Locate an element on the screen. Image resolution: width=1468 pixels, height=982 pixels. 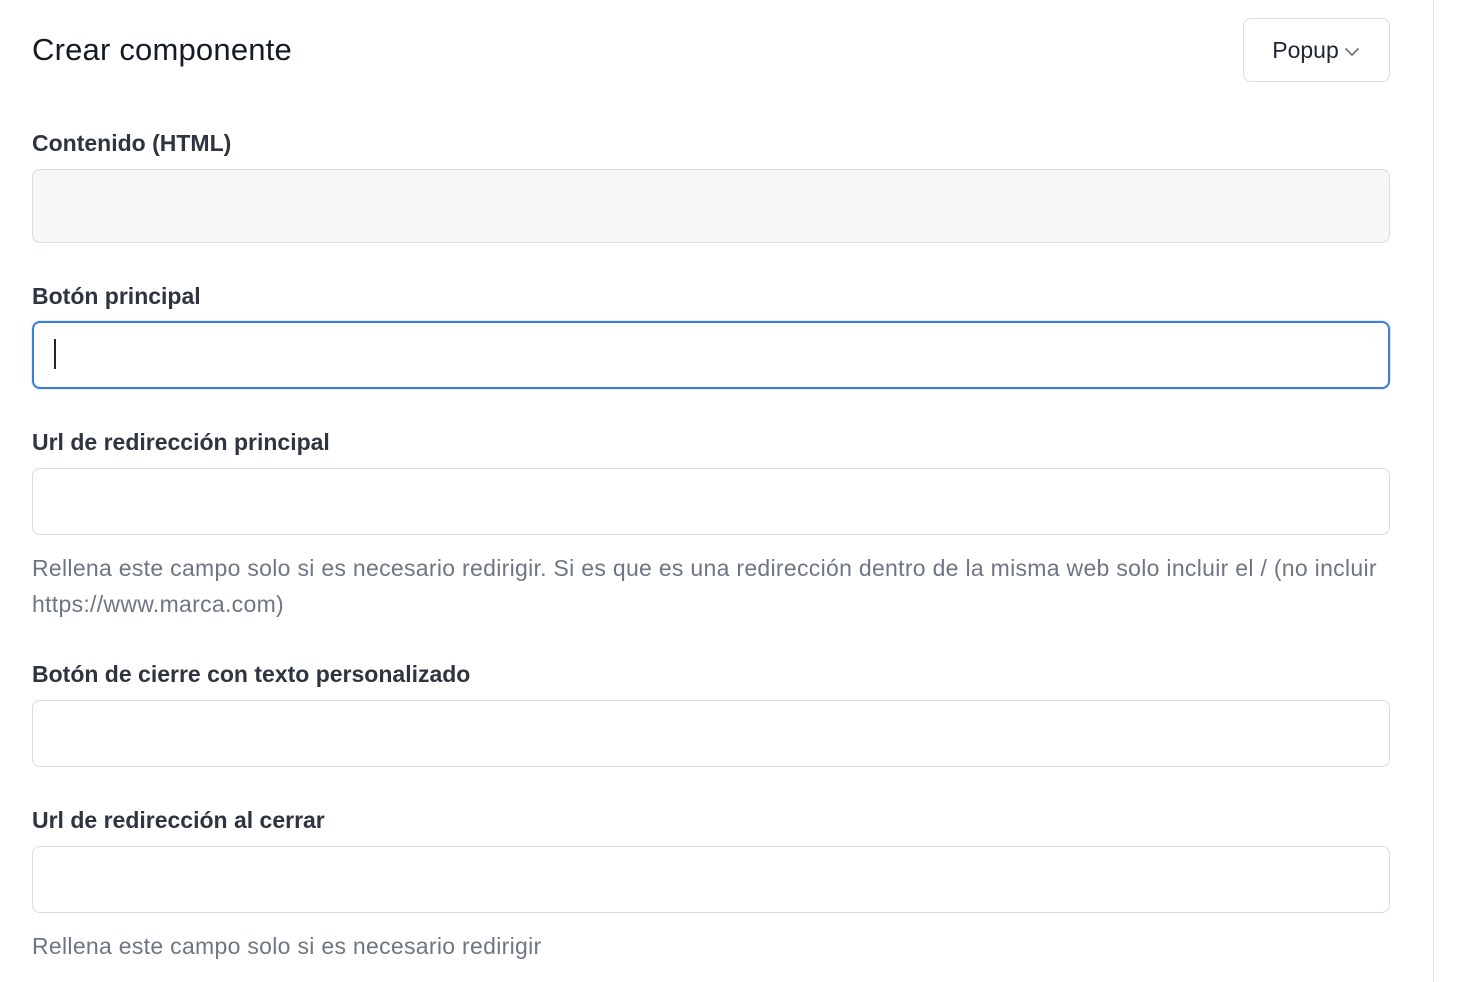
text-caret is located at coordinates (55, 354).